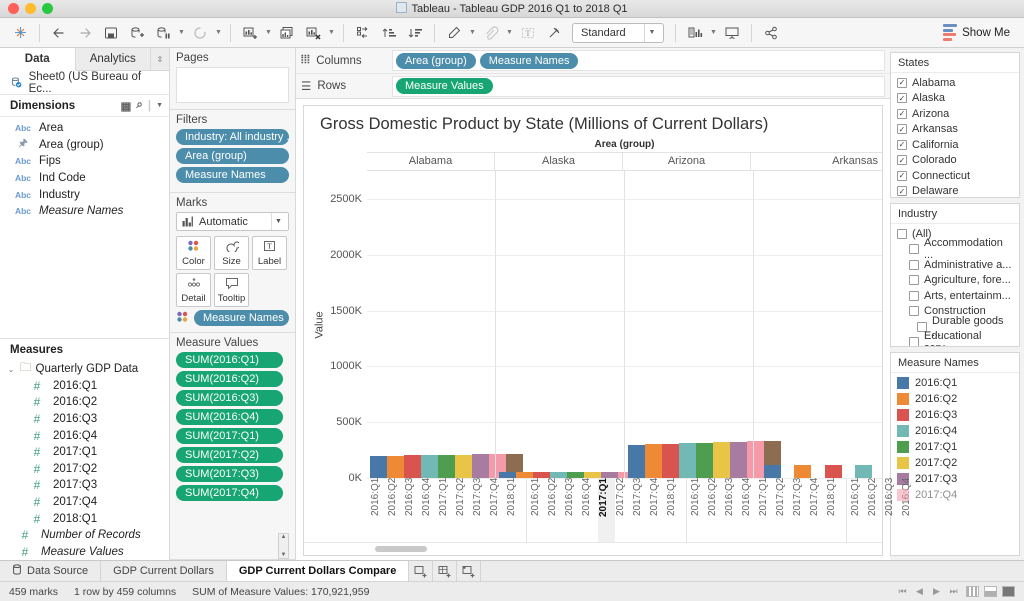  I want to click on marks-pill-measure-names: Measure Names, so click(241, 318).